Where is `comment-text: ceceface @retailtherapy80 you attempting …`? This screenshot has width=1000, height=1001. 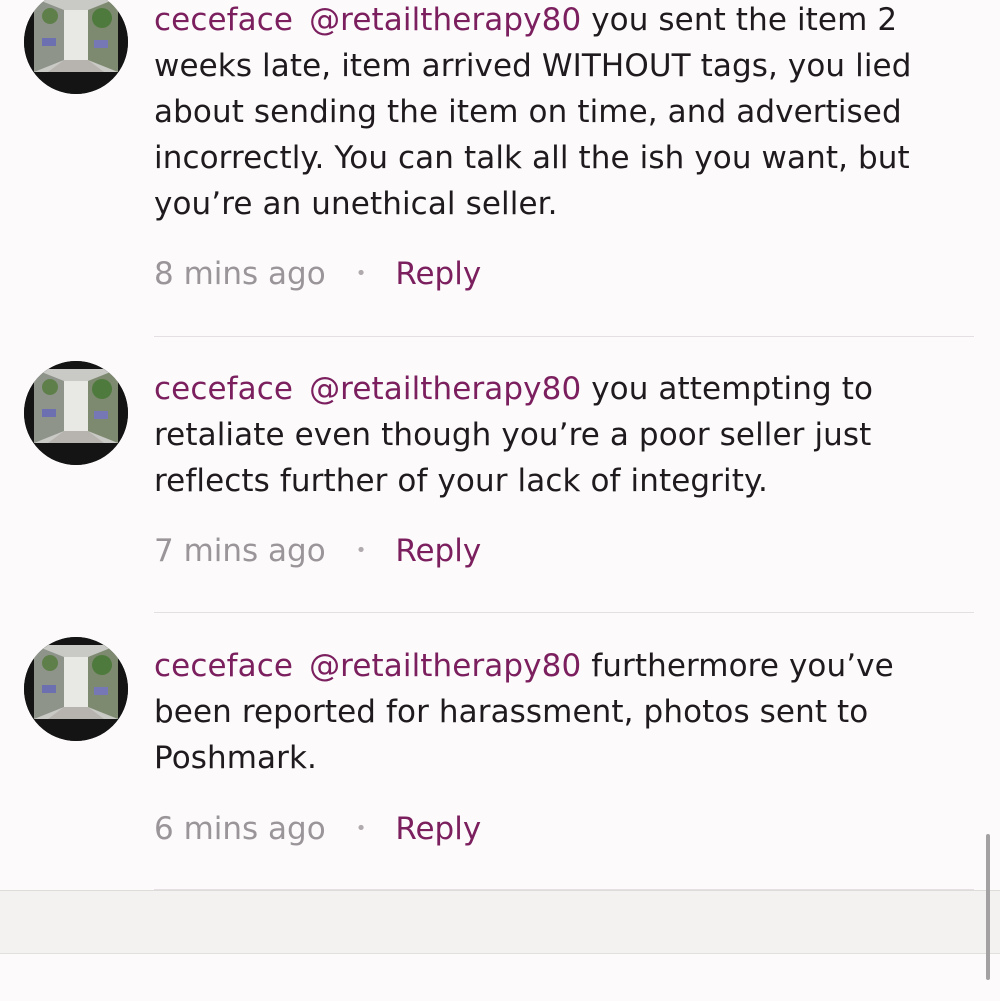
comment-text: ceceface @retailtherapy80 you attempting … is located at coordinates (564, 435).